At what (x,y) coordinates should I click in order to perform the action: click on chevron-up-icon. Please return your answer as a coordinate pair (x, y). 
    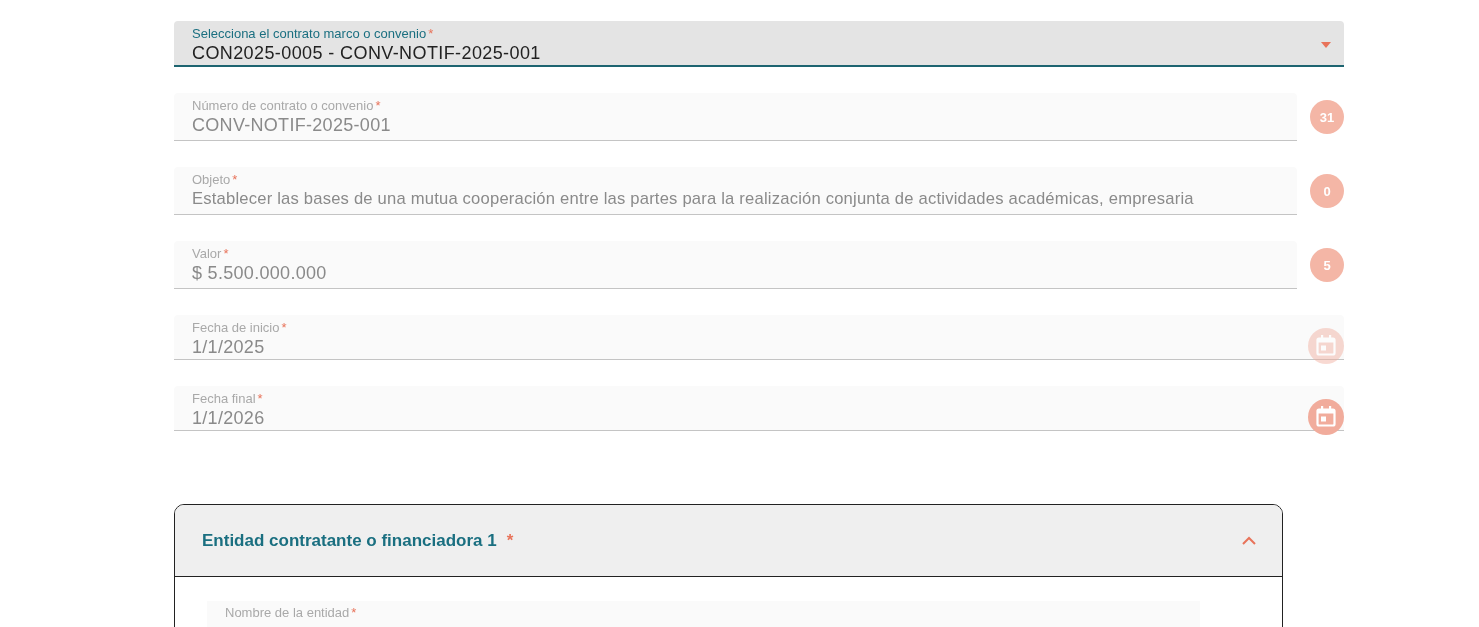
    Looking at the image, I should click on (1249, 540).